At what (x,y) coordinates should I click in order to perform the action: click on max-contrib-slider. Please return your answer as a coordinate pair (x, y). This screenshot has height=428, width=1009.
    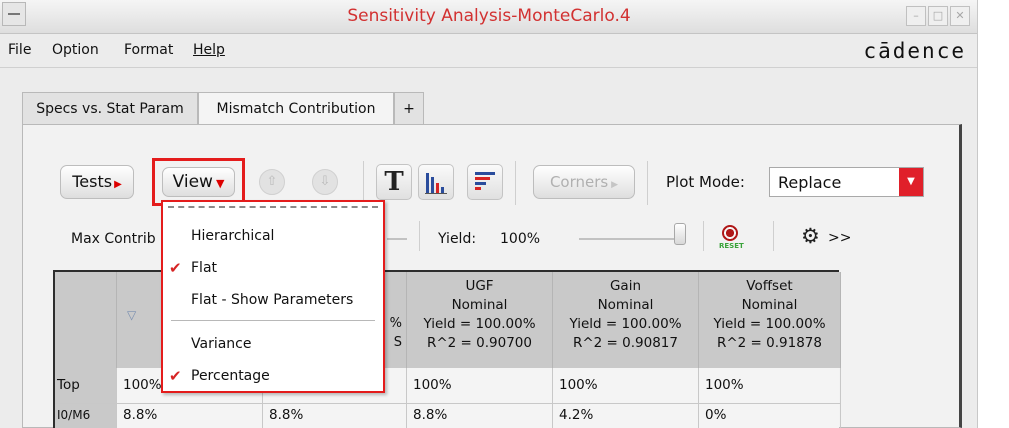
    Looking at the image, I should click on (397, 239).